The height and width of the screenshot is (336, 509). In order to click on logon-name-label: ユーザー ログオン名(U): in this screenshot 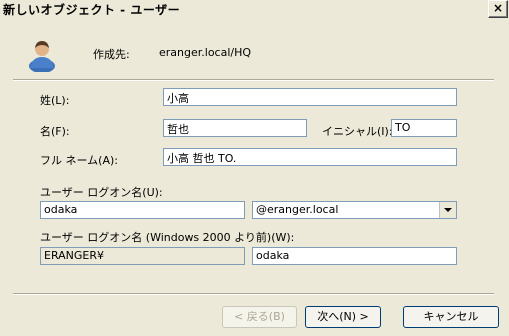, I will do `click(101, 192)`.